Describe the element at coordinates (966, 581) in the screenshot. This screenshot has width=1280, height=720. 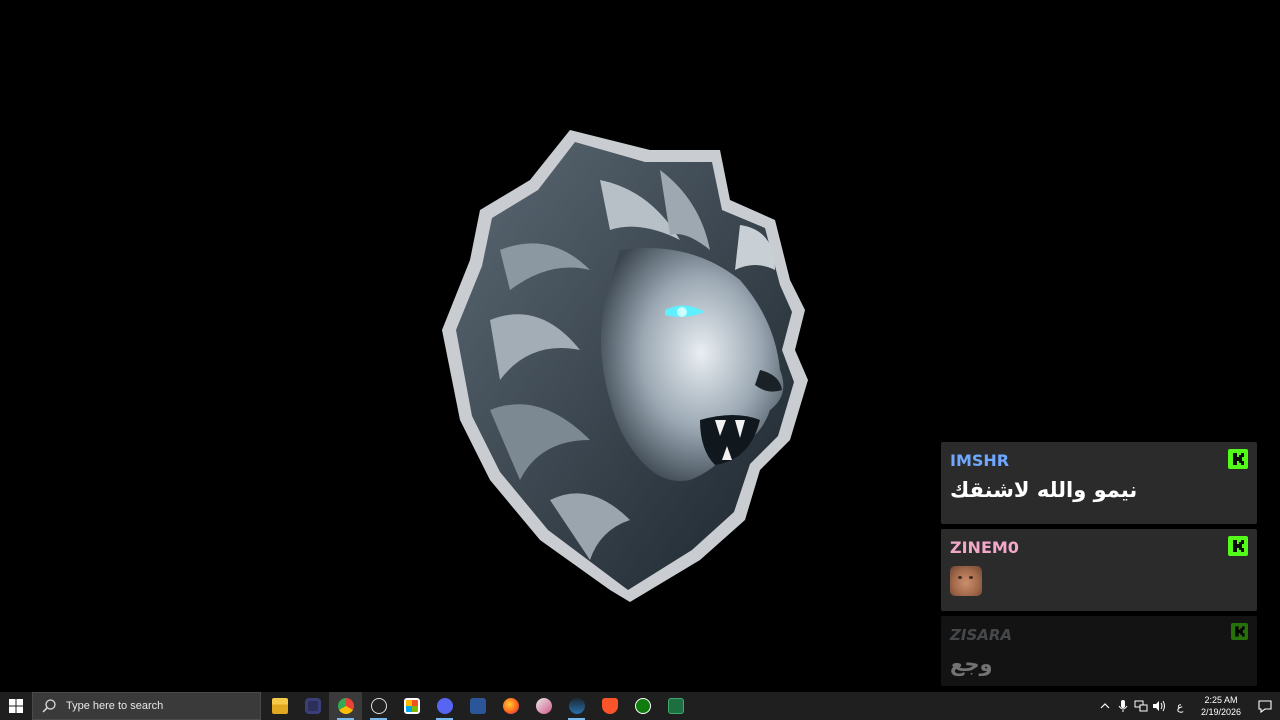
I see `face-emote` at that location.